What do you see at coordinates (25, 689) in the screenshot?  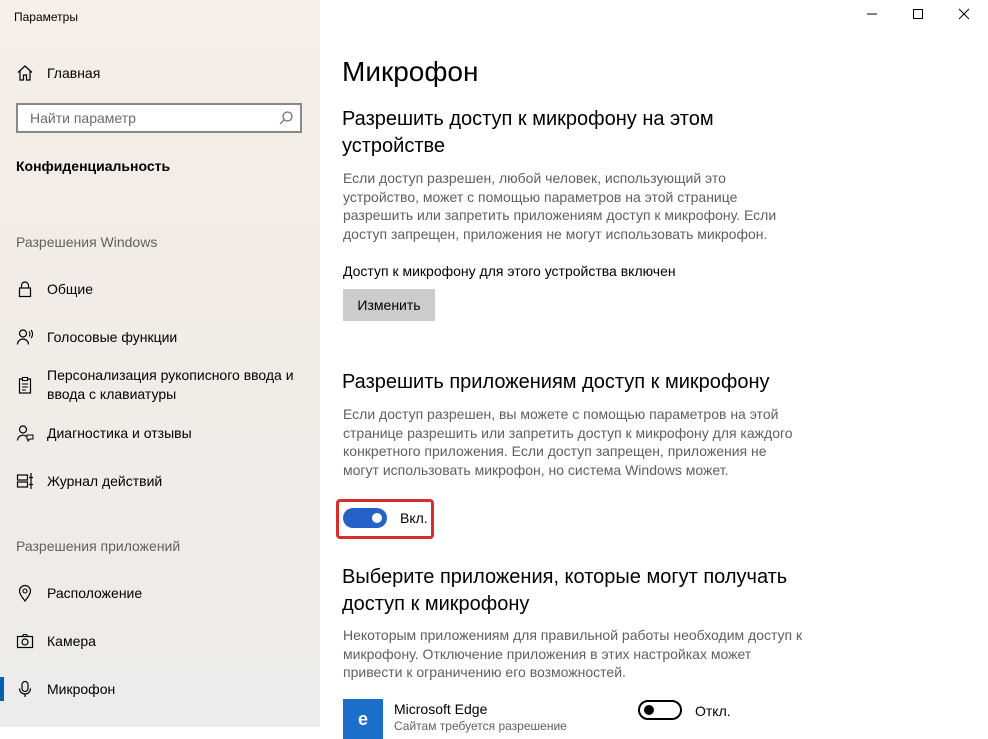 I see `microphone-icon` at bounding box center [25, 689].